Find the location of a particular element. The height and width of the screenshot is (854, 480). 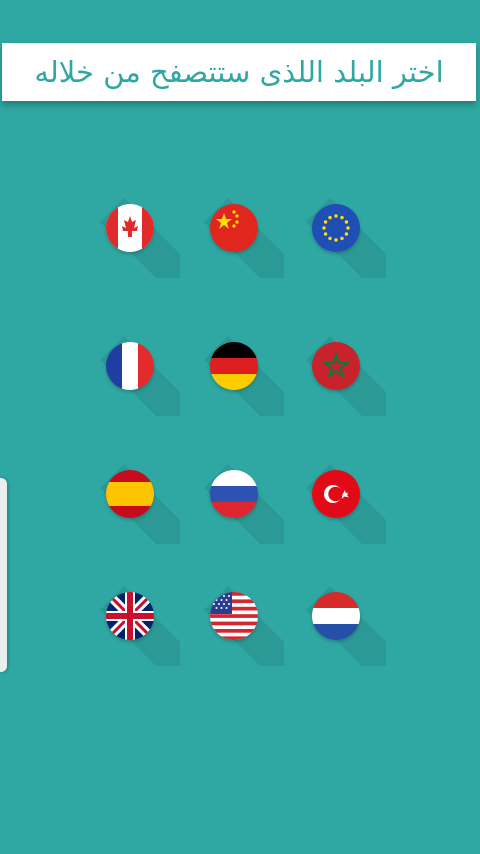

country-germany-button is located at coordinates (234, 366).